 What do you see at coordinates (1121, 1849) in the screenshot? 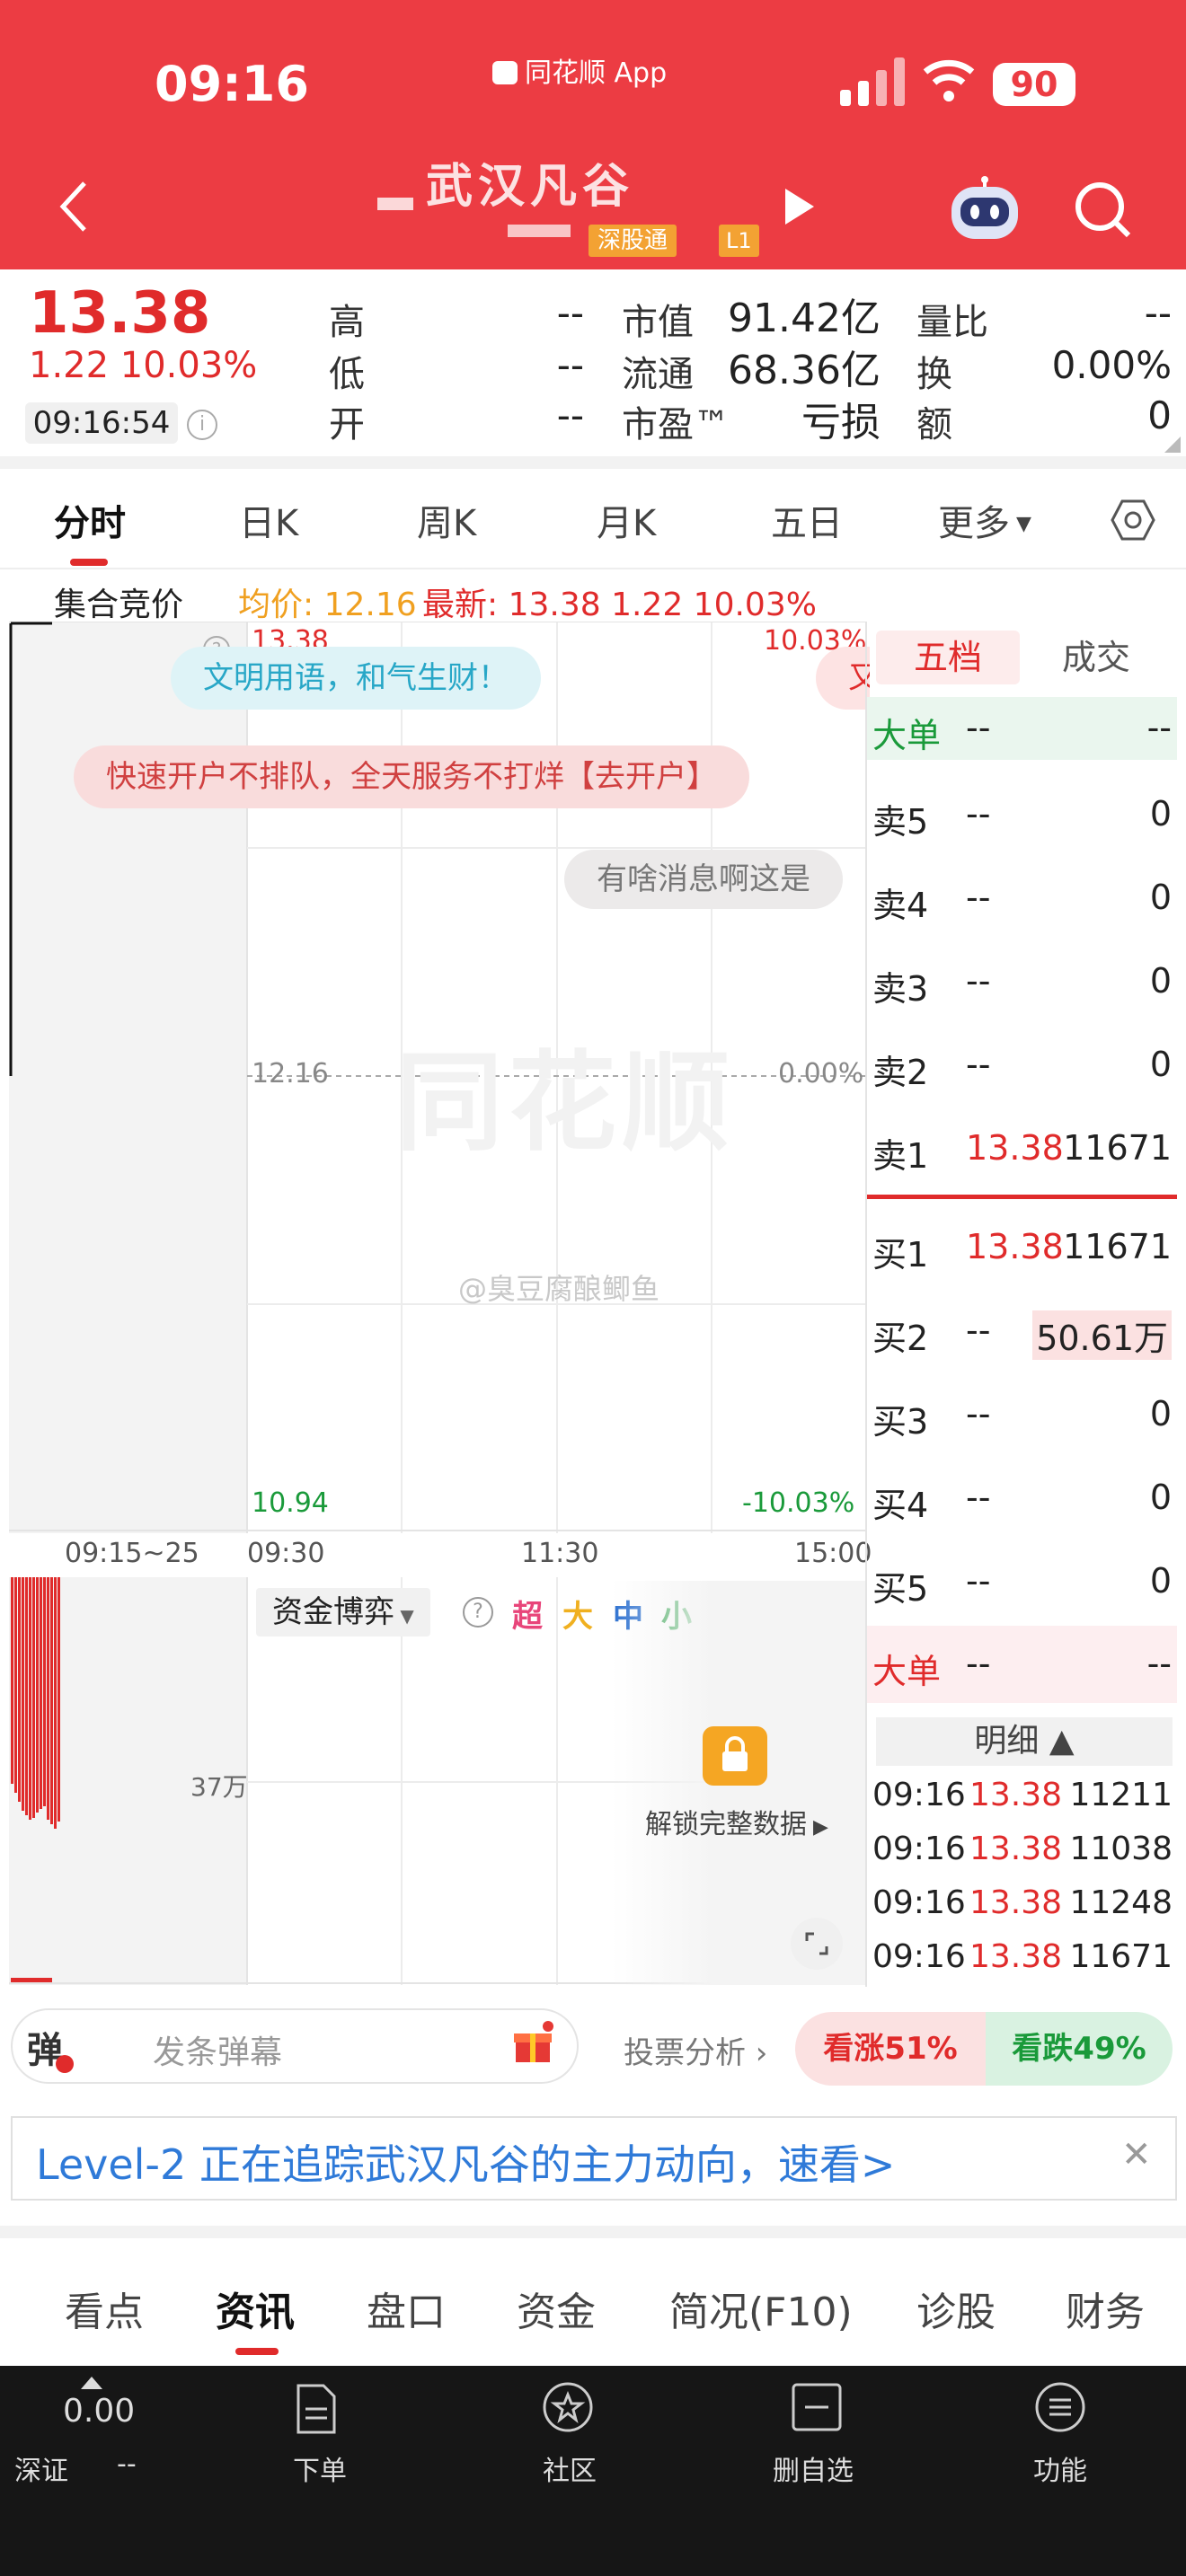
I see `tick-vol: 11038` at bounding box center [1121, 1849].